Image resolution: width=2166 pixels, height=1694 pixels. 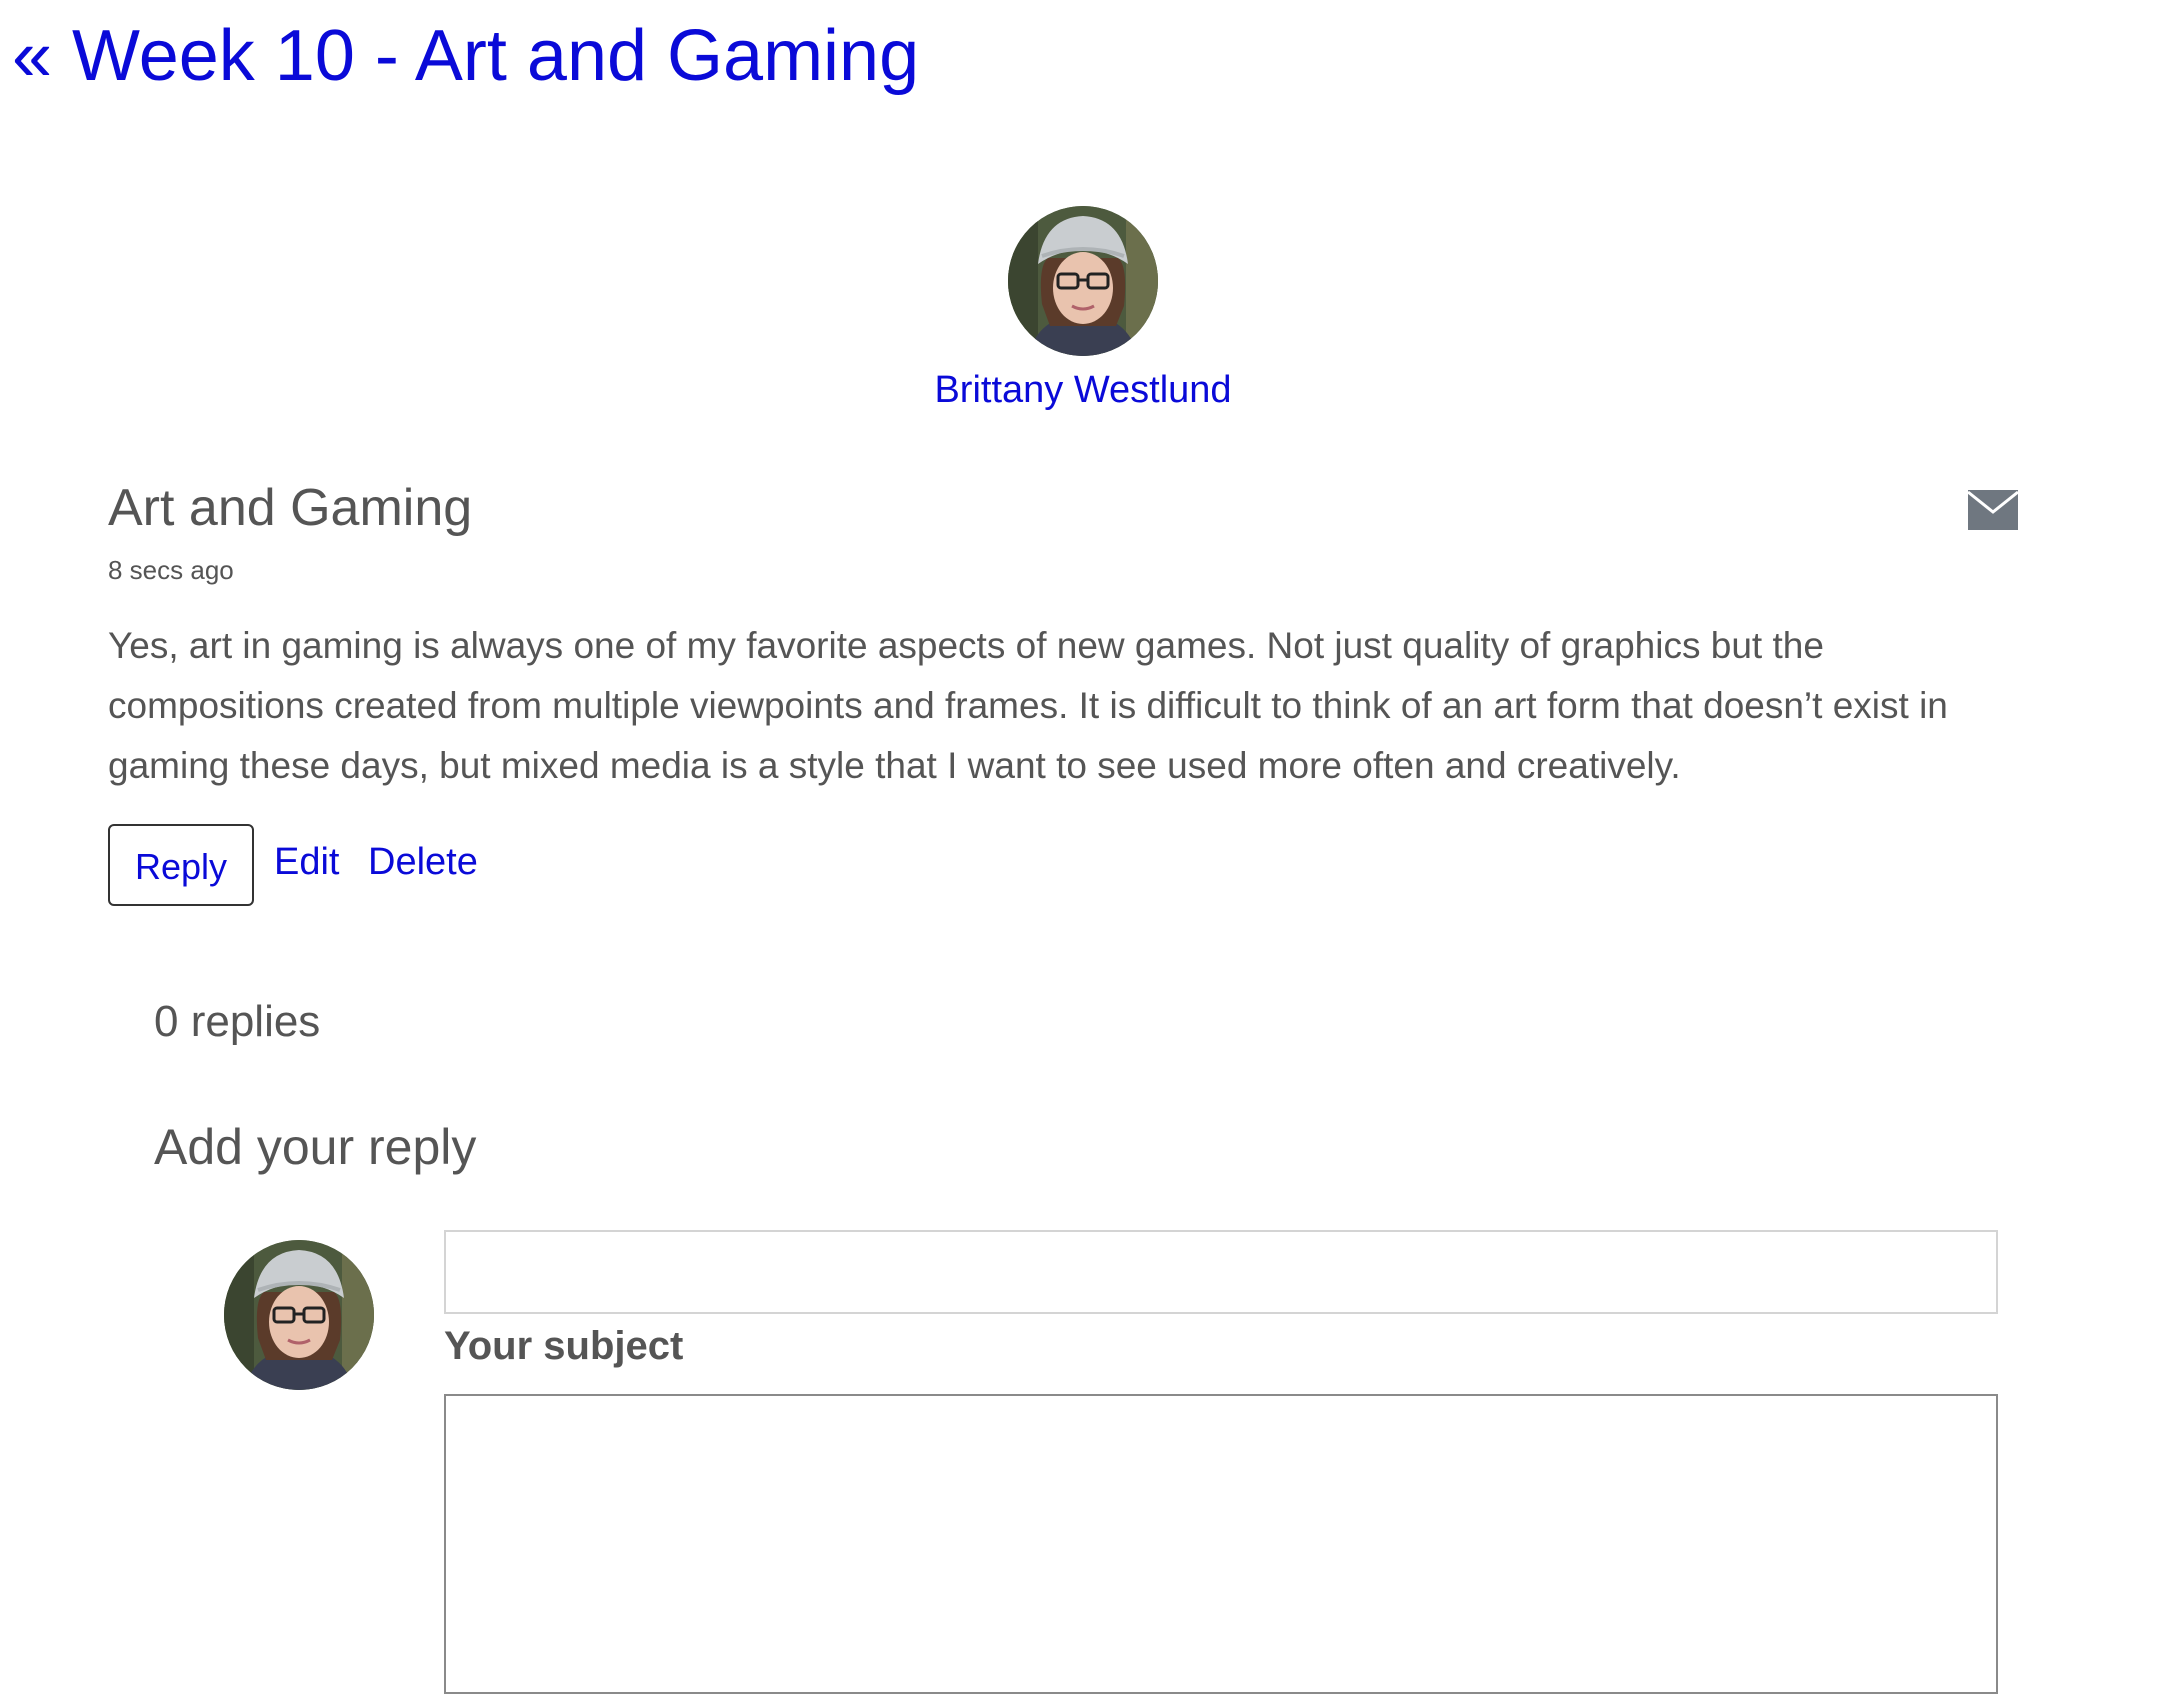 What do you see at coordinates (315, 1147) in the screenshot?
I see `add-reply-heading: Add your reply` at bounding box center [315, 1147].